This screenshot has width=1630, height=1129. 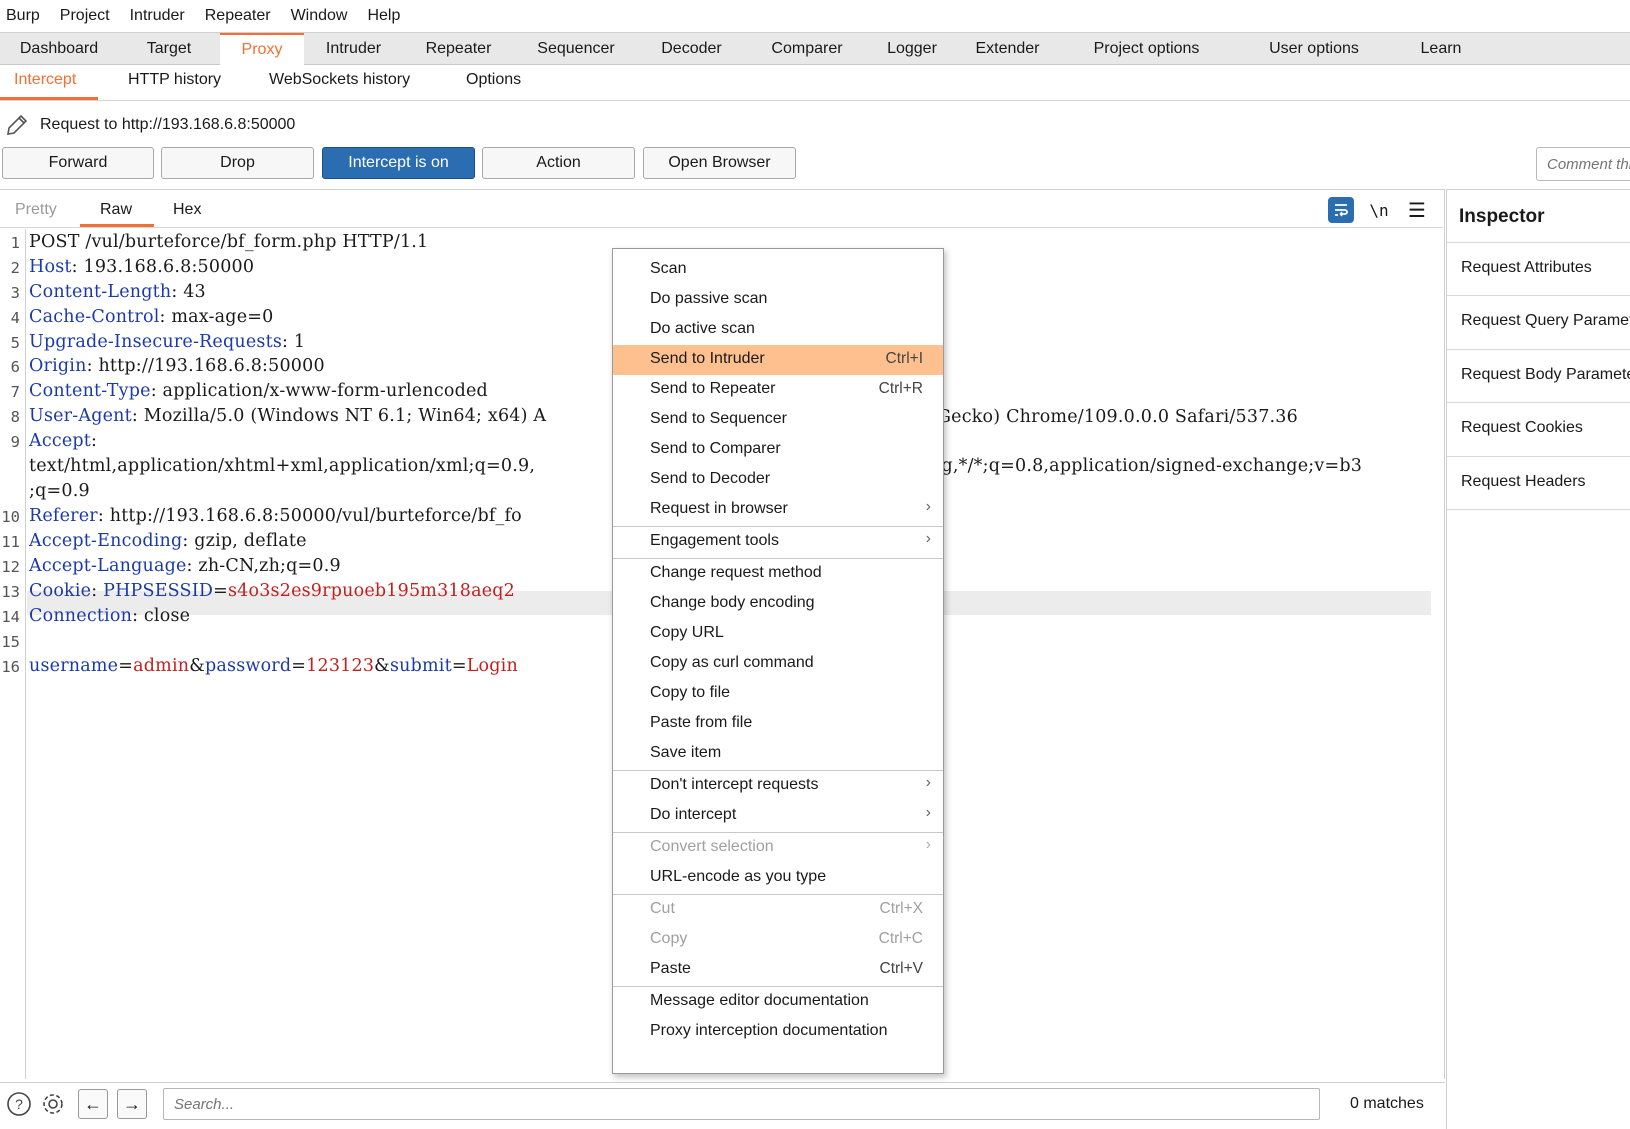 What do you see at coordinates (187, 210) in the screenshot?
I see `tab-hex: Hex` at bounding box center [187, 210].